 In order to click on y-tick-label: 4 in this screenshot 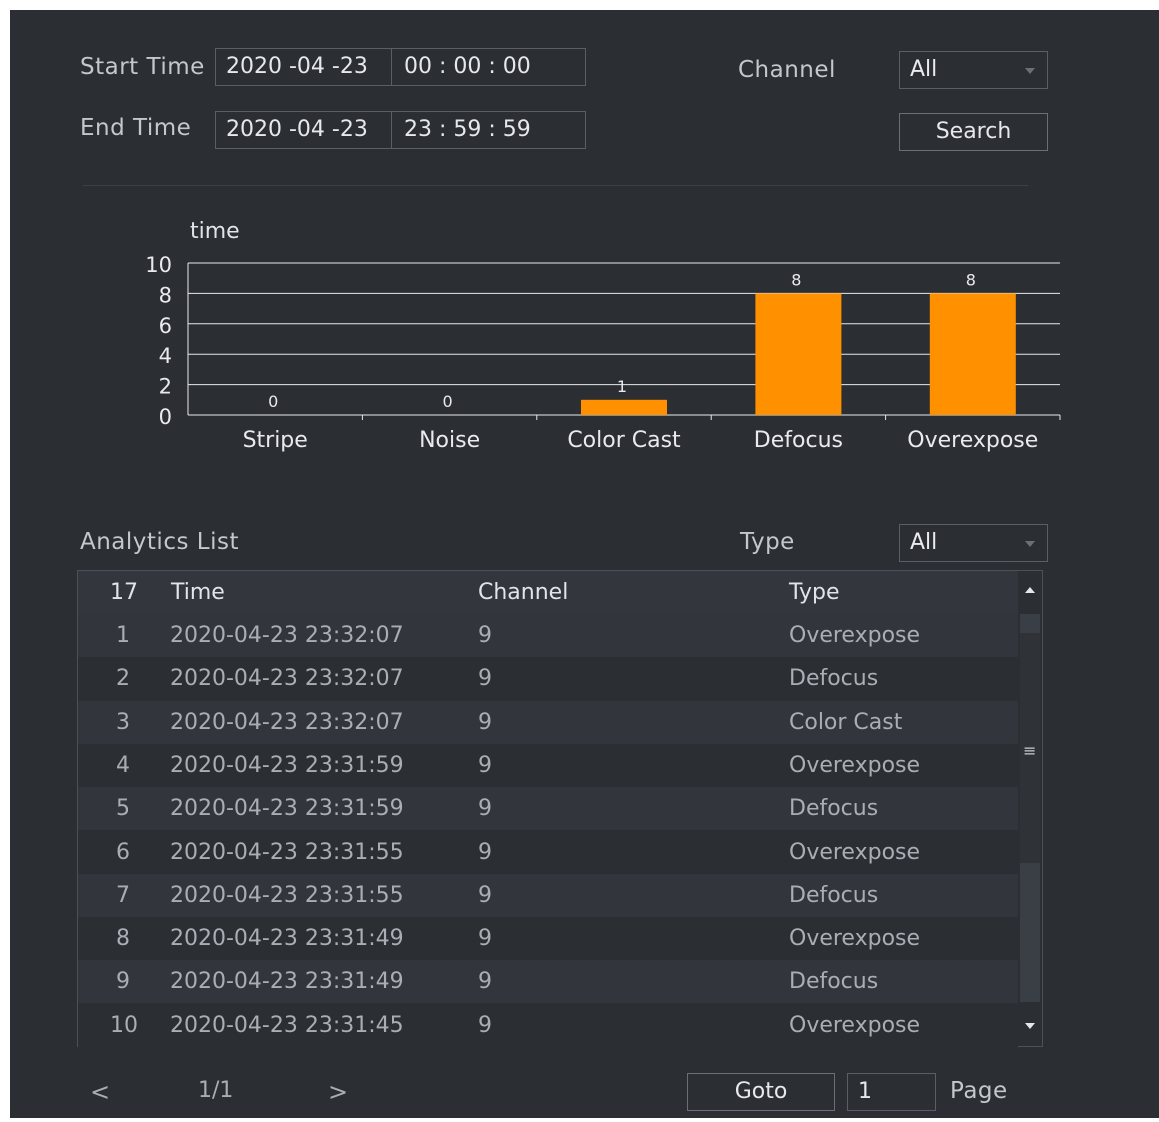, I will do `click(165, 356)`.